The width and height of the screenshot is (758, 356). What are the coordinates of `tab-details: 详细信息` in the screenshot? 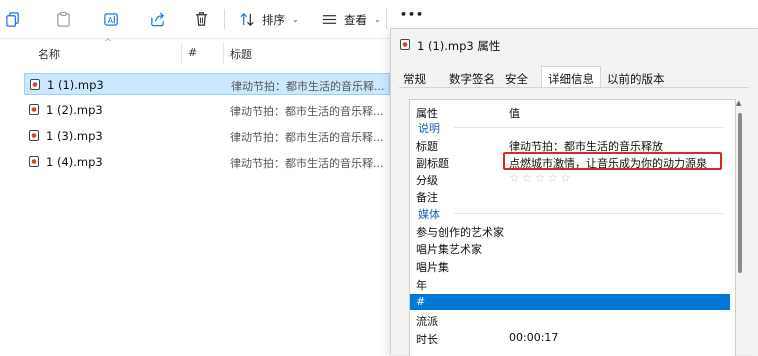 It's located at (571, 77).